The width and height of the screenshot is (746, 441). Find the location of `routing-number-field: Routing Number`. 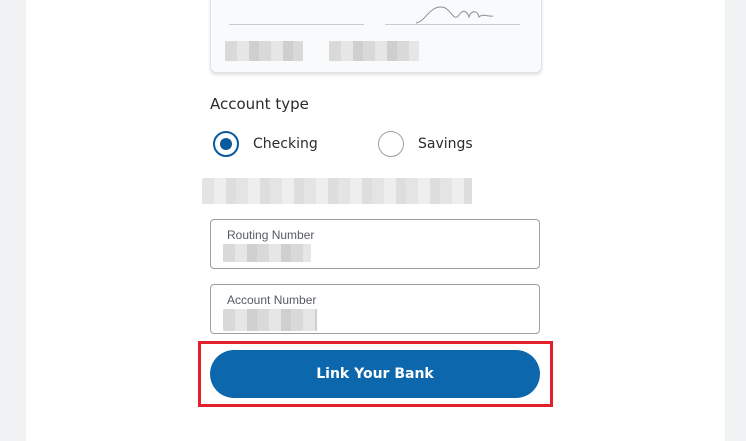

routing-number-field: Routing Number is located at coordinates (375, 244).